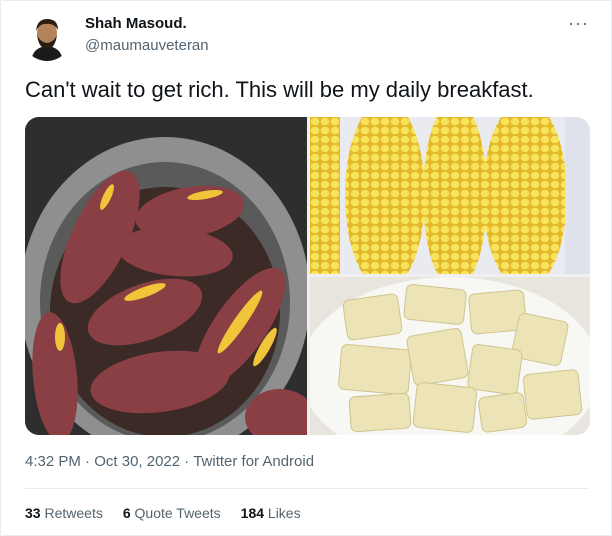  Describe the element at coordinates (253, 461) in the screenshot. I see `tweet-source: Twitter for Android` at that location.